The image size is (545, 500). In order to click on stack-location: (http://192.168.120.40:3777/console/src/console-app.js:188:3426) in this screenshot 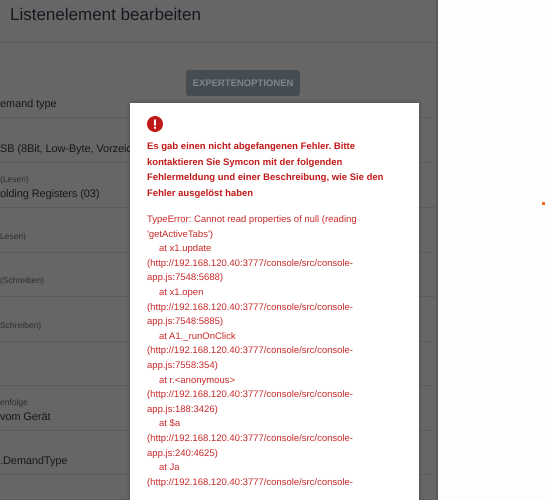, I will do `click(250, 402)`.